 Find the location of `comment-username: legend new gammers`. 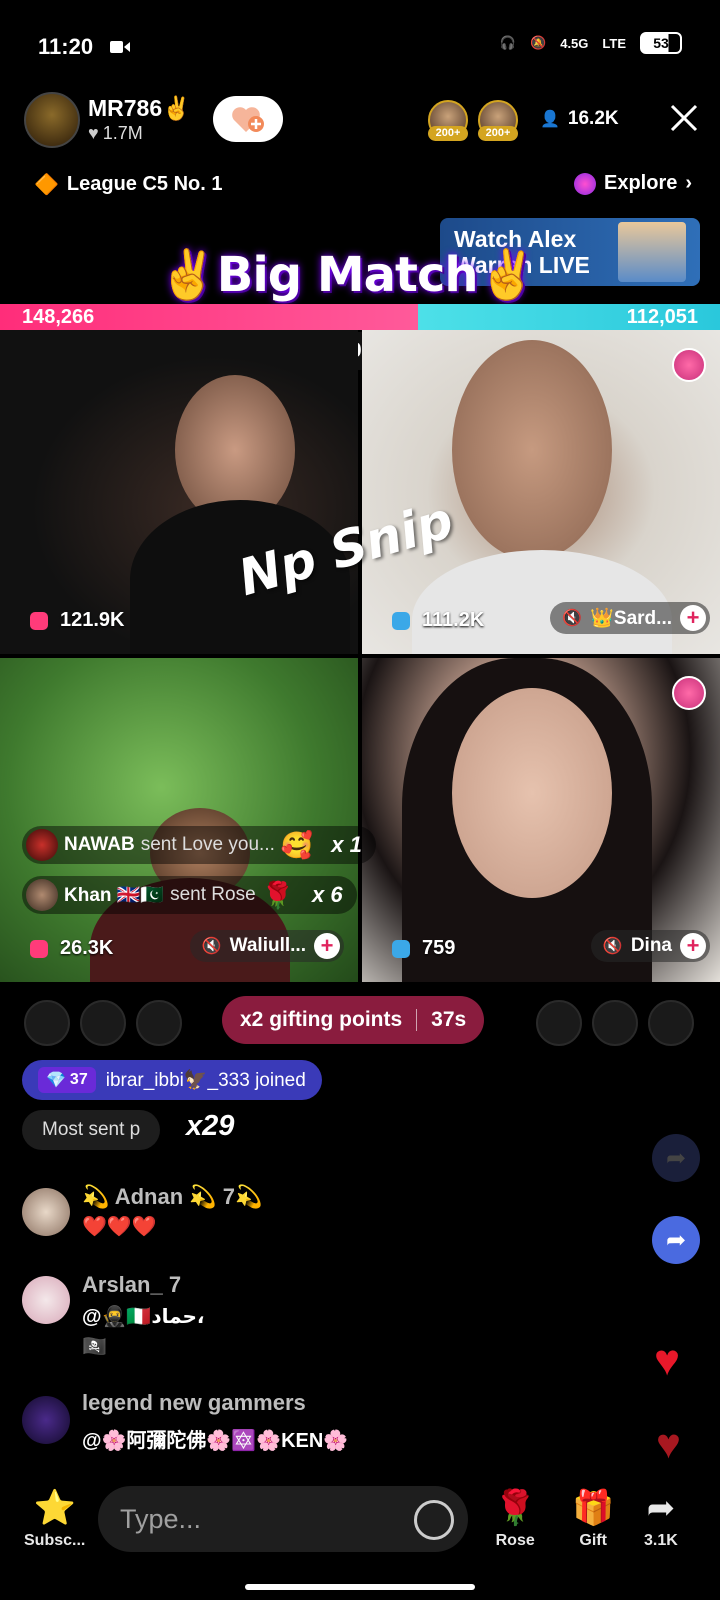

comment-username: legend new gammers is located at coordinates (194, 1403).